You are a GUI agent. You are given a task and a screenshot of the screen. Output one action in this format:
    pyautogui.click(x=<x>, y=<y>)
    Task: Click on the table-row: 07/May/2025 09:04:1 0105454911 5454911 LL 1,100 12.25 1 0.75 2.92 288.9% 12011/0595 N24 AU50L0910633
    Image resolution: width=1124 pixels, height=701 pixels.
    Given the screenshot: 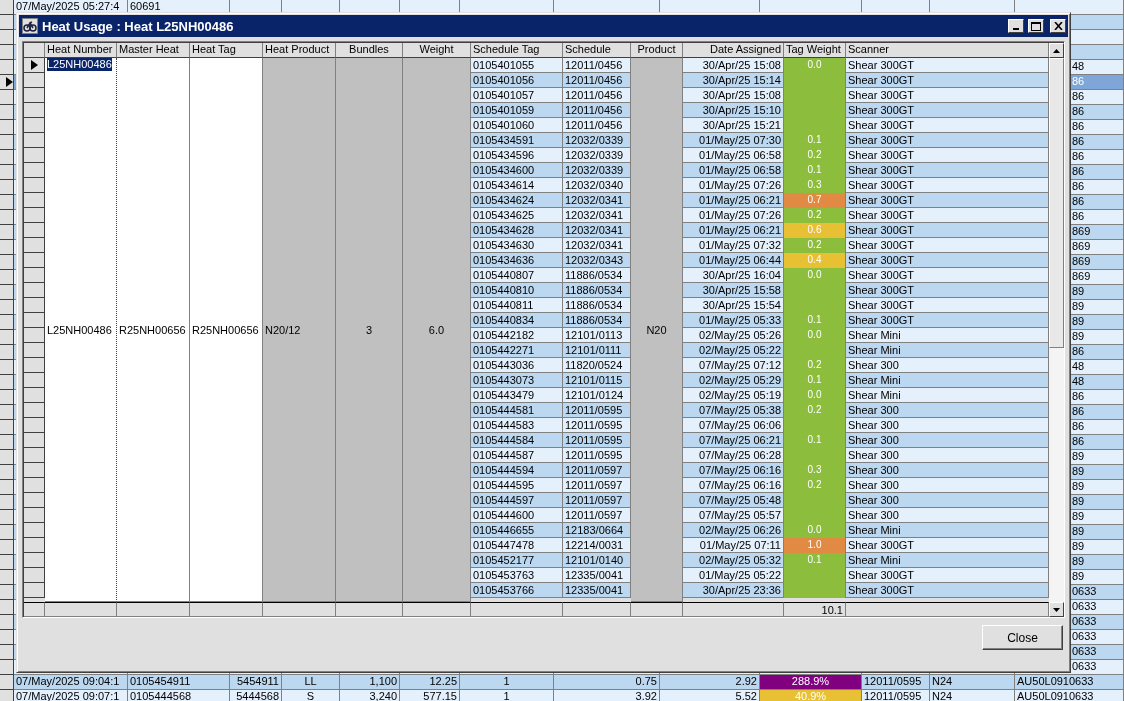 What is the action you would take?
    pyautogui.click(x=562, y=682)
    